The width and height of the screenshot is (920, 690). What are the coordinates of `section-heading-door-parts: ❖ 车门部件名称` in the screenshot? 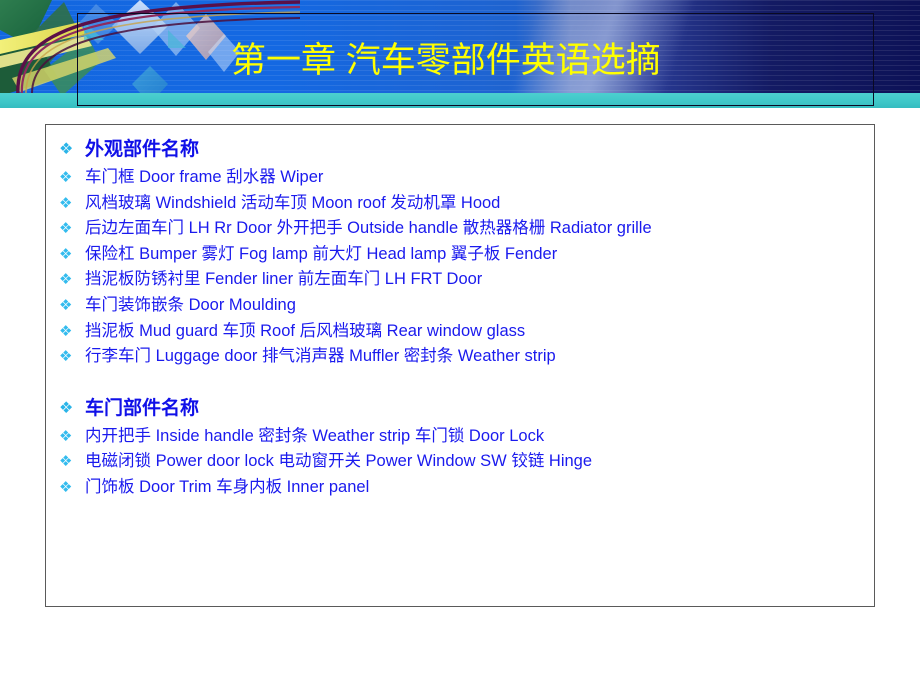 It's located at (460, 409).